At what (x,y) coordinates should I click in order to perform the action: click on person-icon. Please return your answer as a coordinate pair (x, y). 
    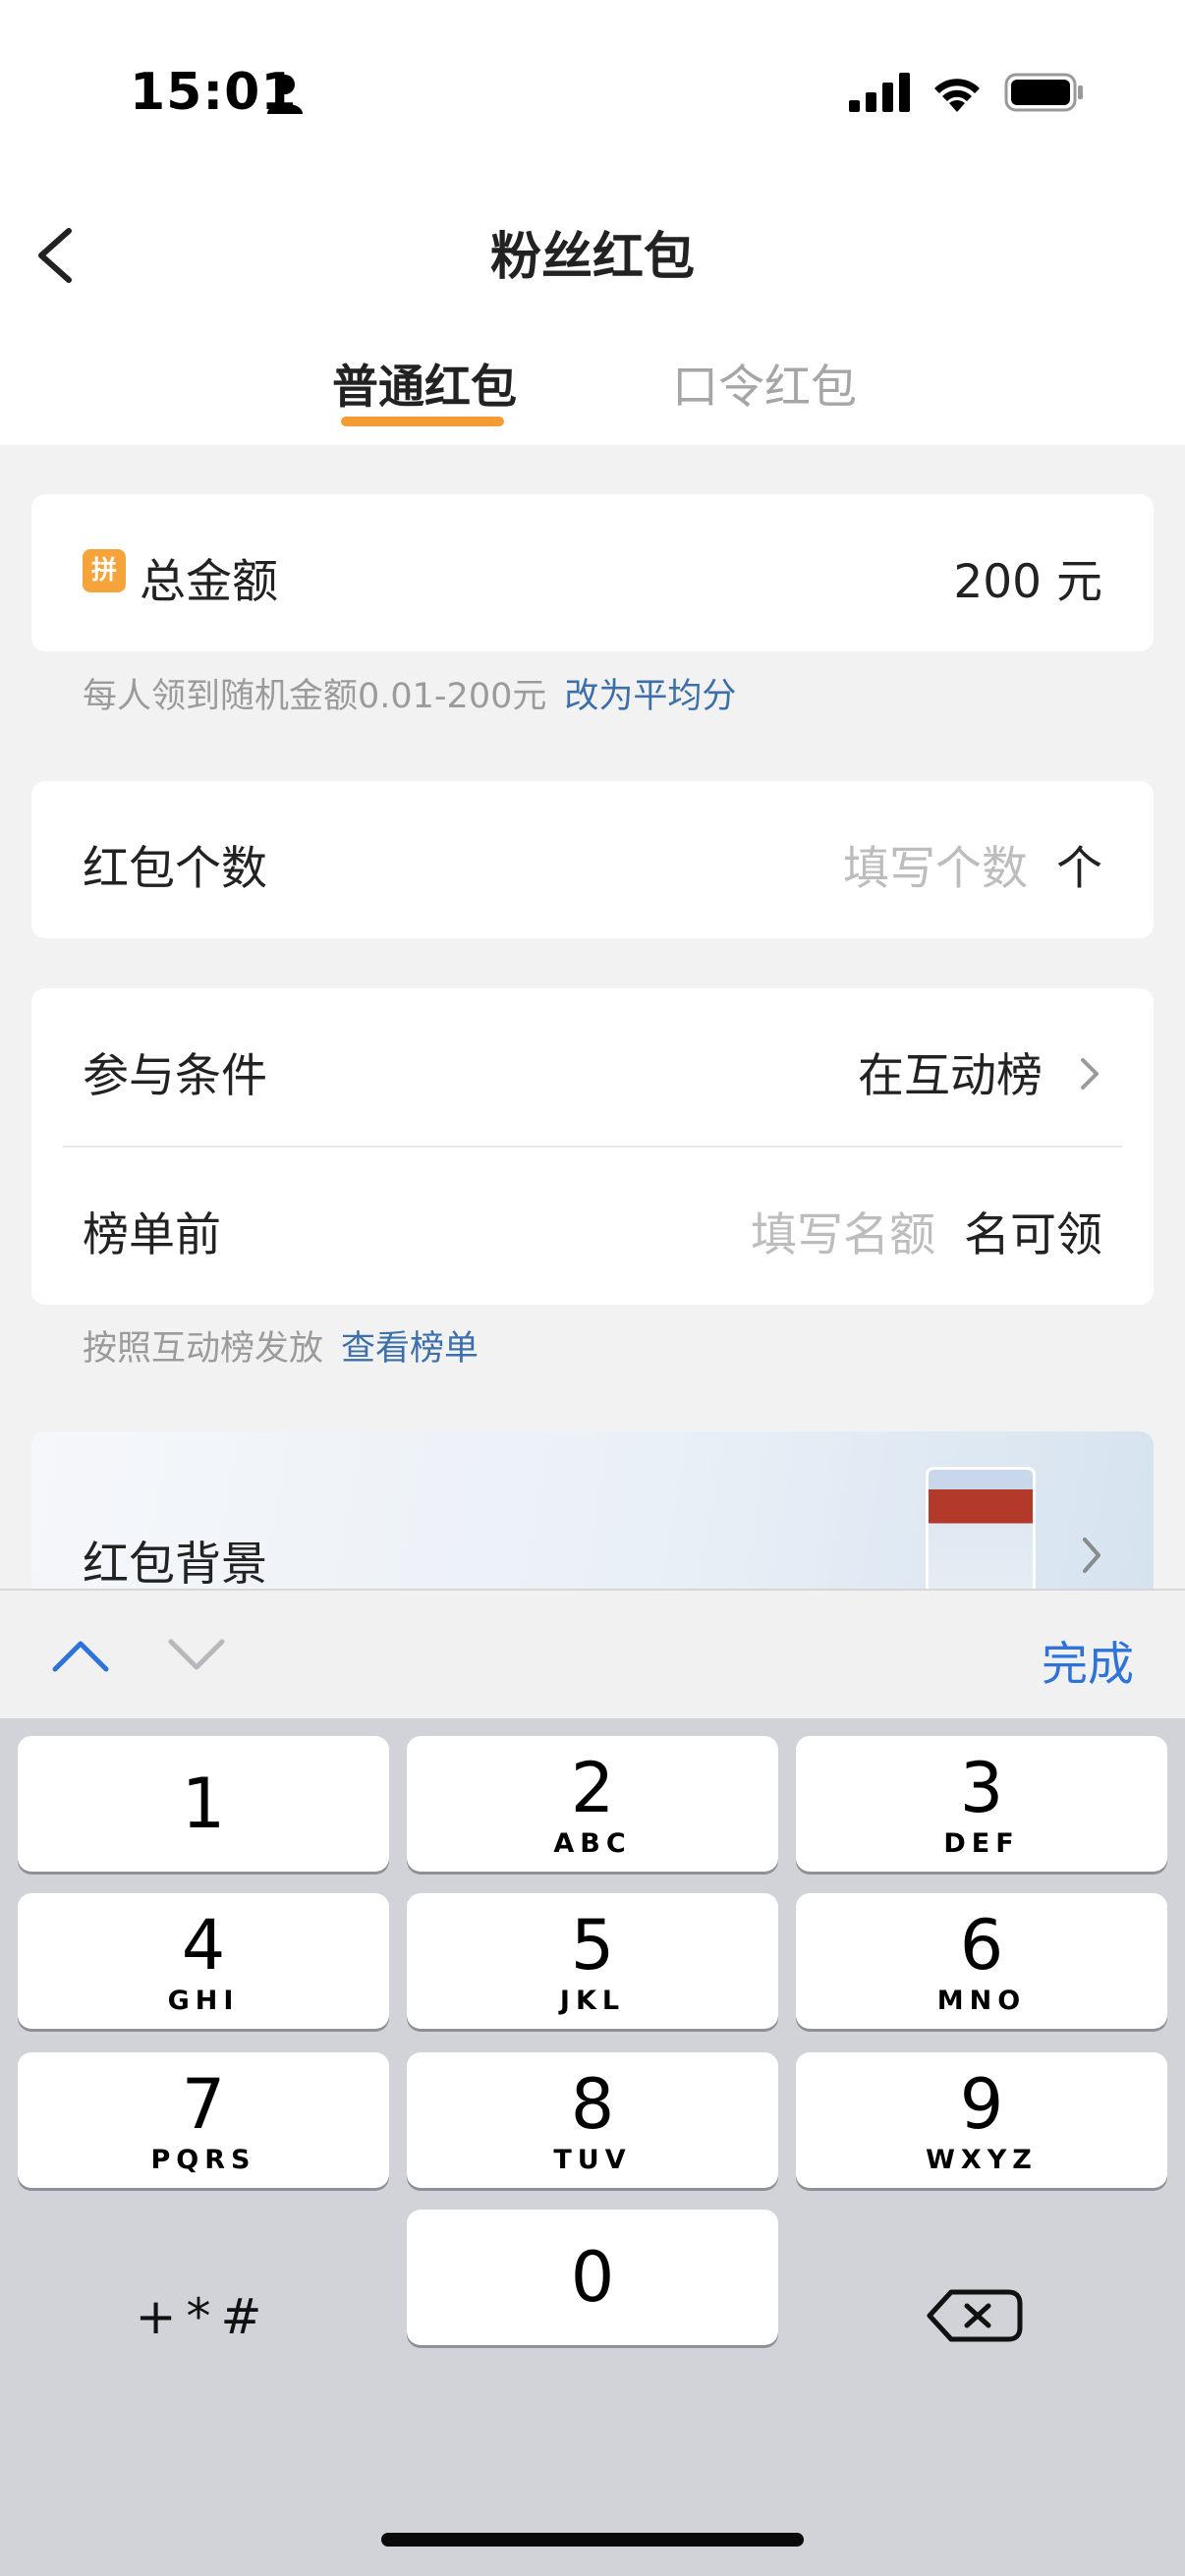
    Looking at the image, I should click on (285, 94).